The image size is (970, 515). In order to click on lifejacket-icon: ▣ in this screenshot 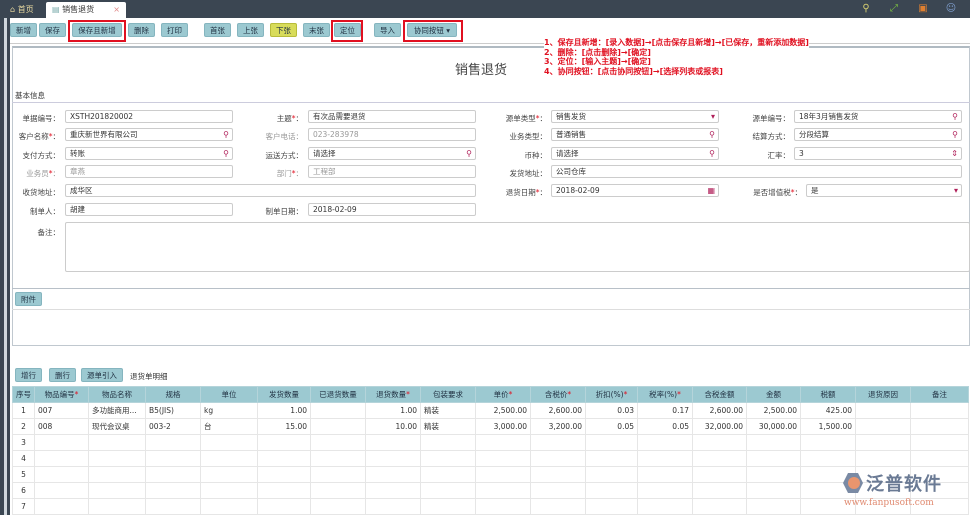, I will do `click(923, 9)`.